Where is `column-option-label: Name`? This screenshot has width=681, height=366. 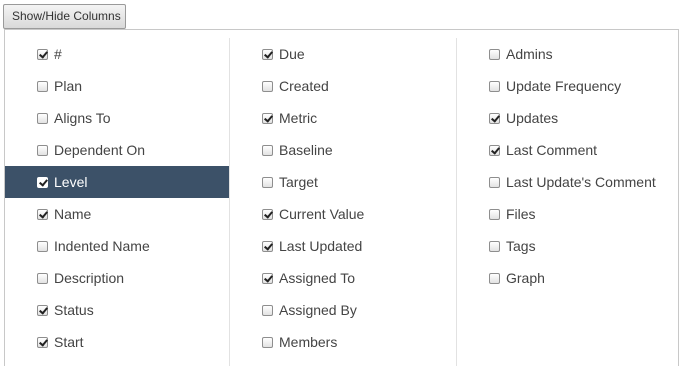 column-option-label: Name is located at coordinates (73, 214).